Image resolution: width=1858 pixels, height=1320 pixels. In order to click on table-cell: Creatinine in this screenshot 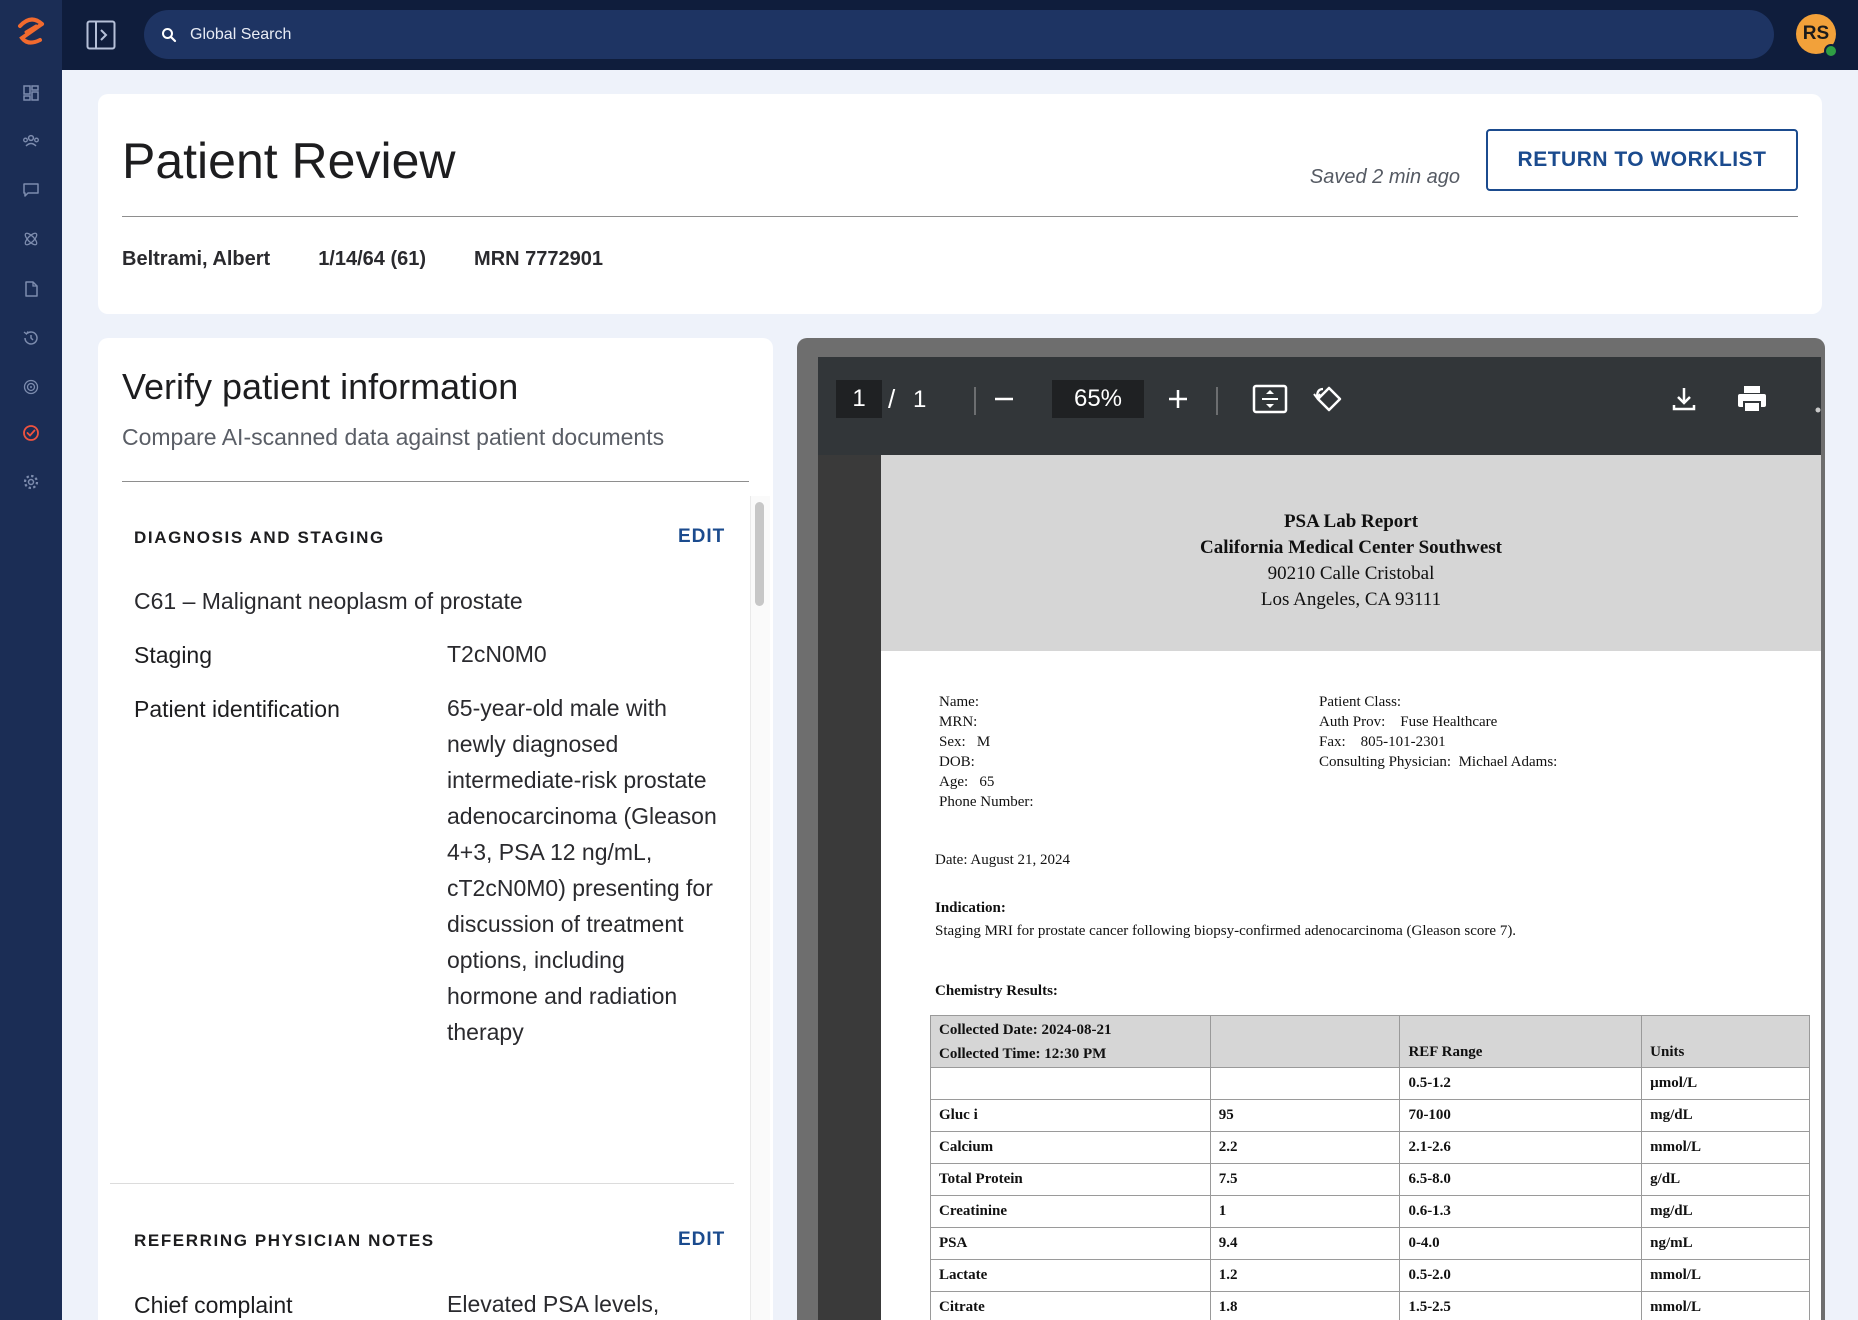, I will do `click(1070, 1211)`.